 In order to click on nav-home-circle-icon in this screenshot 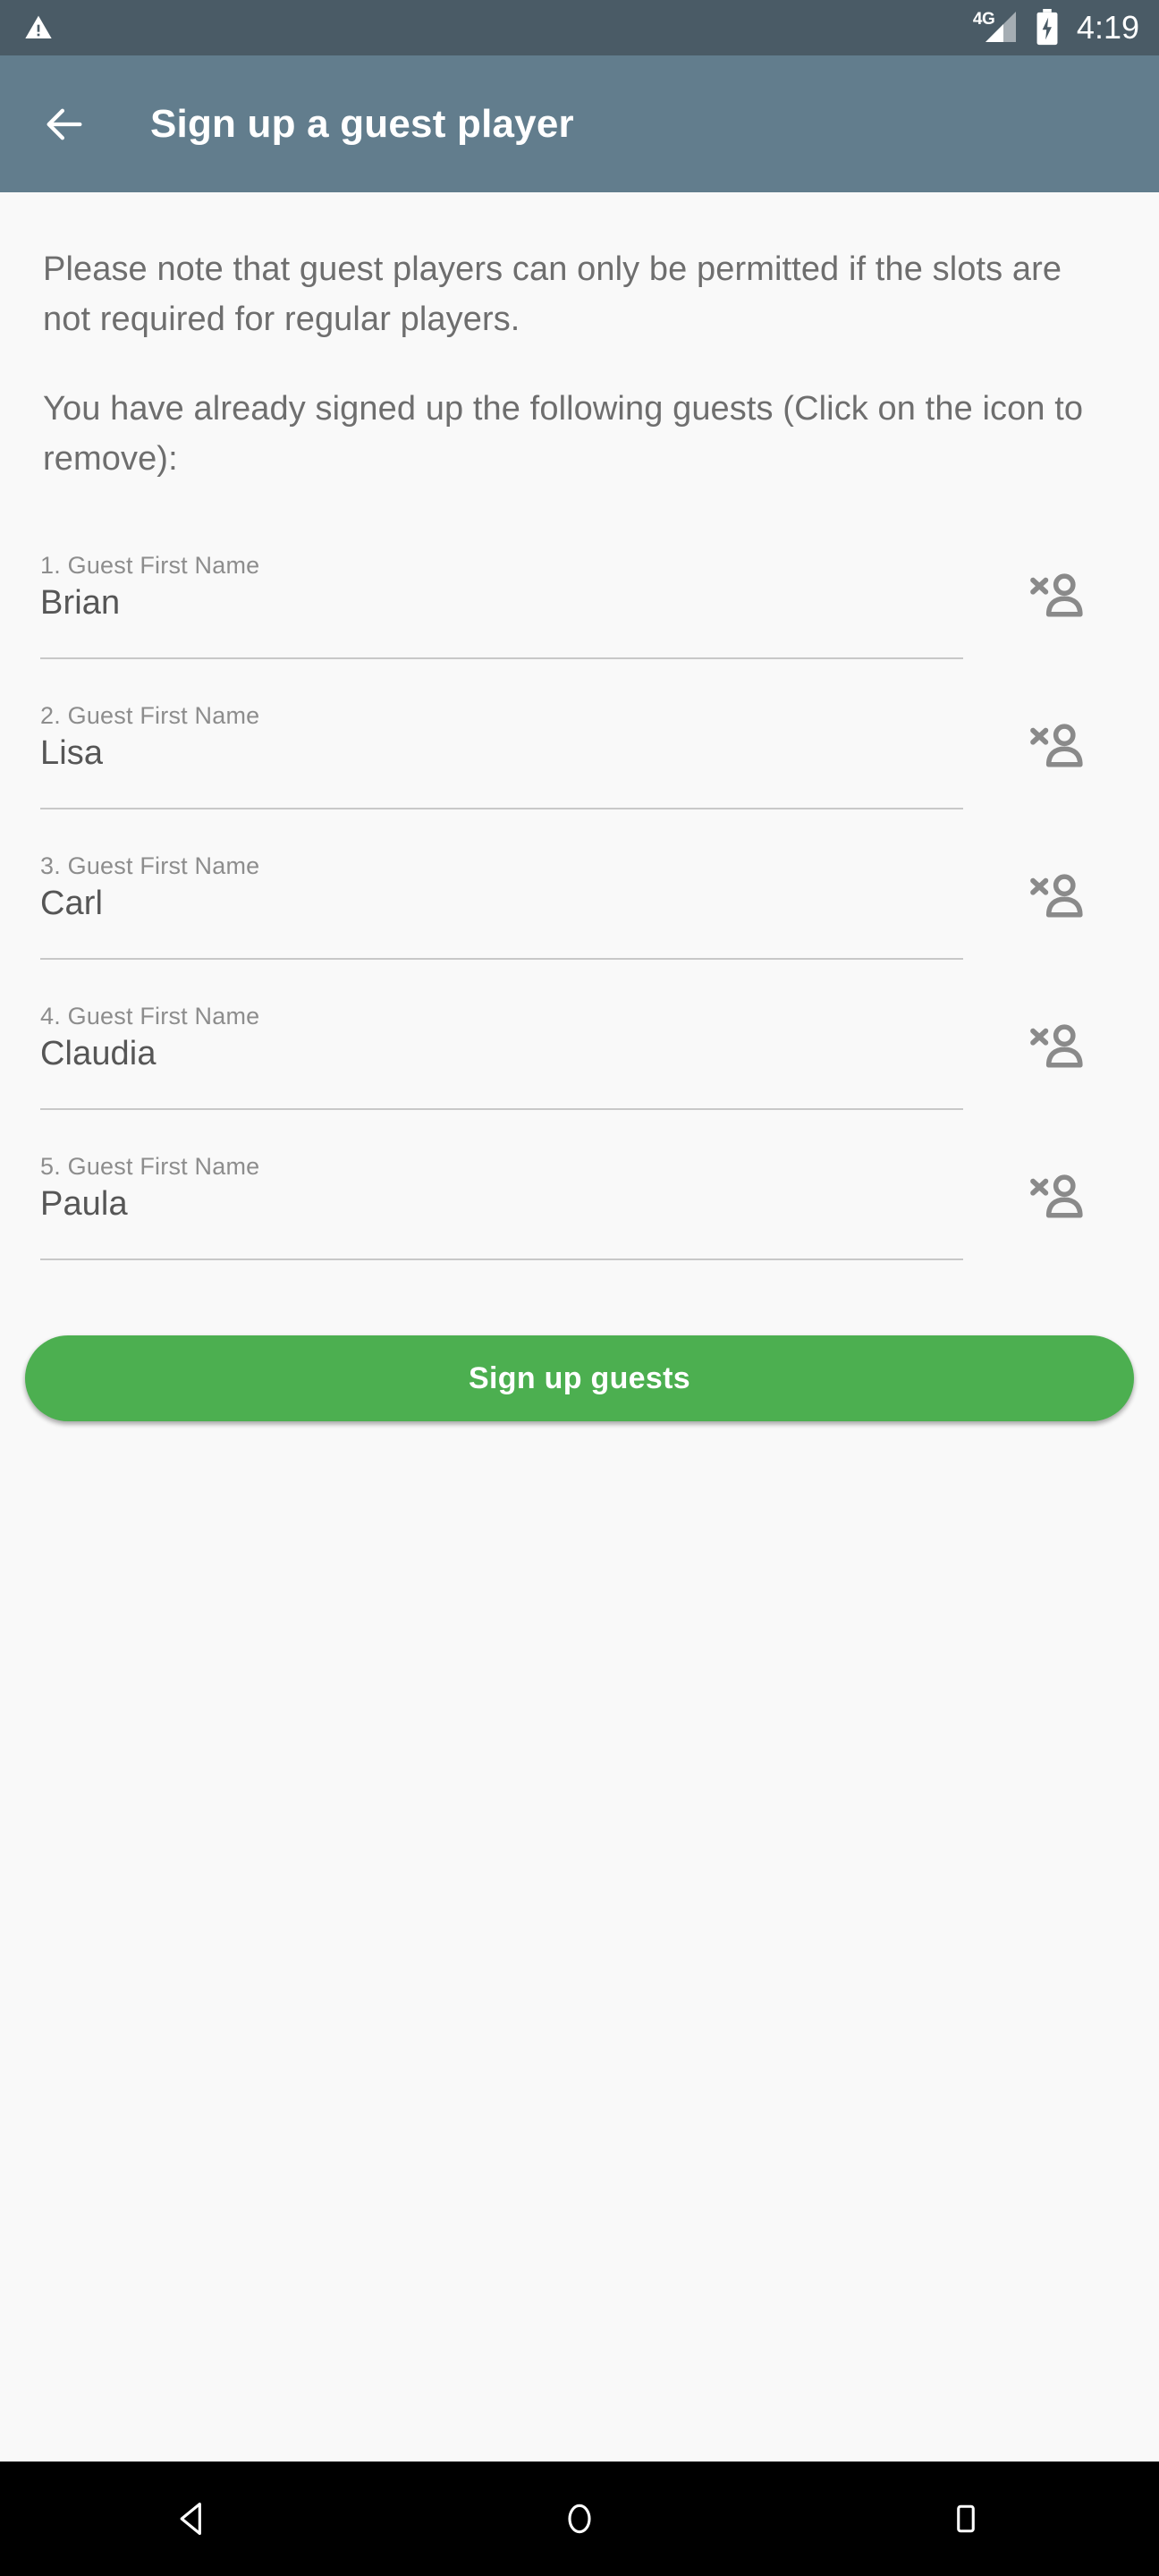, I will do `click(579, 2519)`.